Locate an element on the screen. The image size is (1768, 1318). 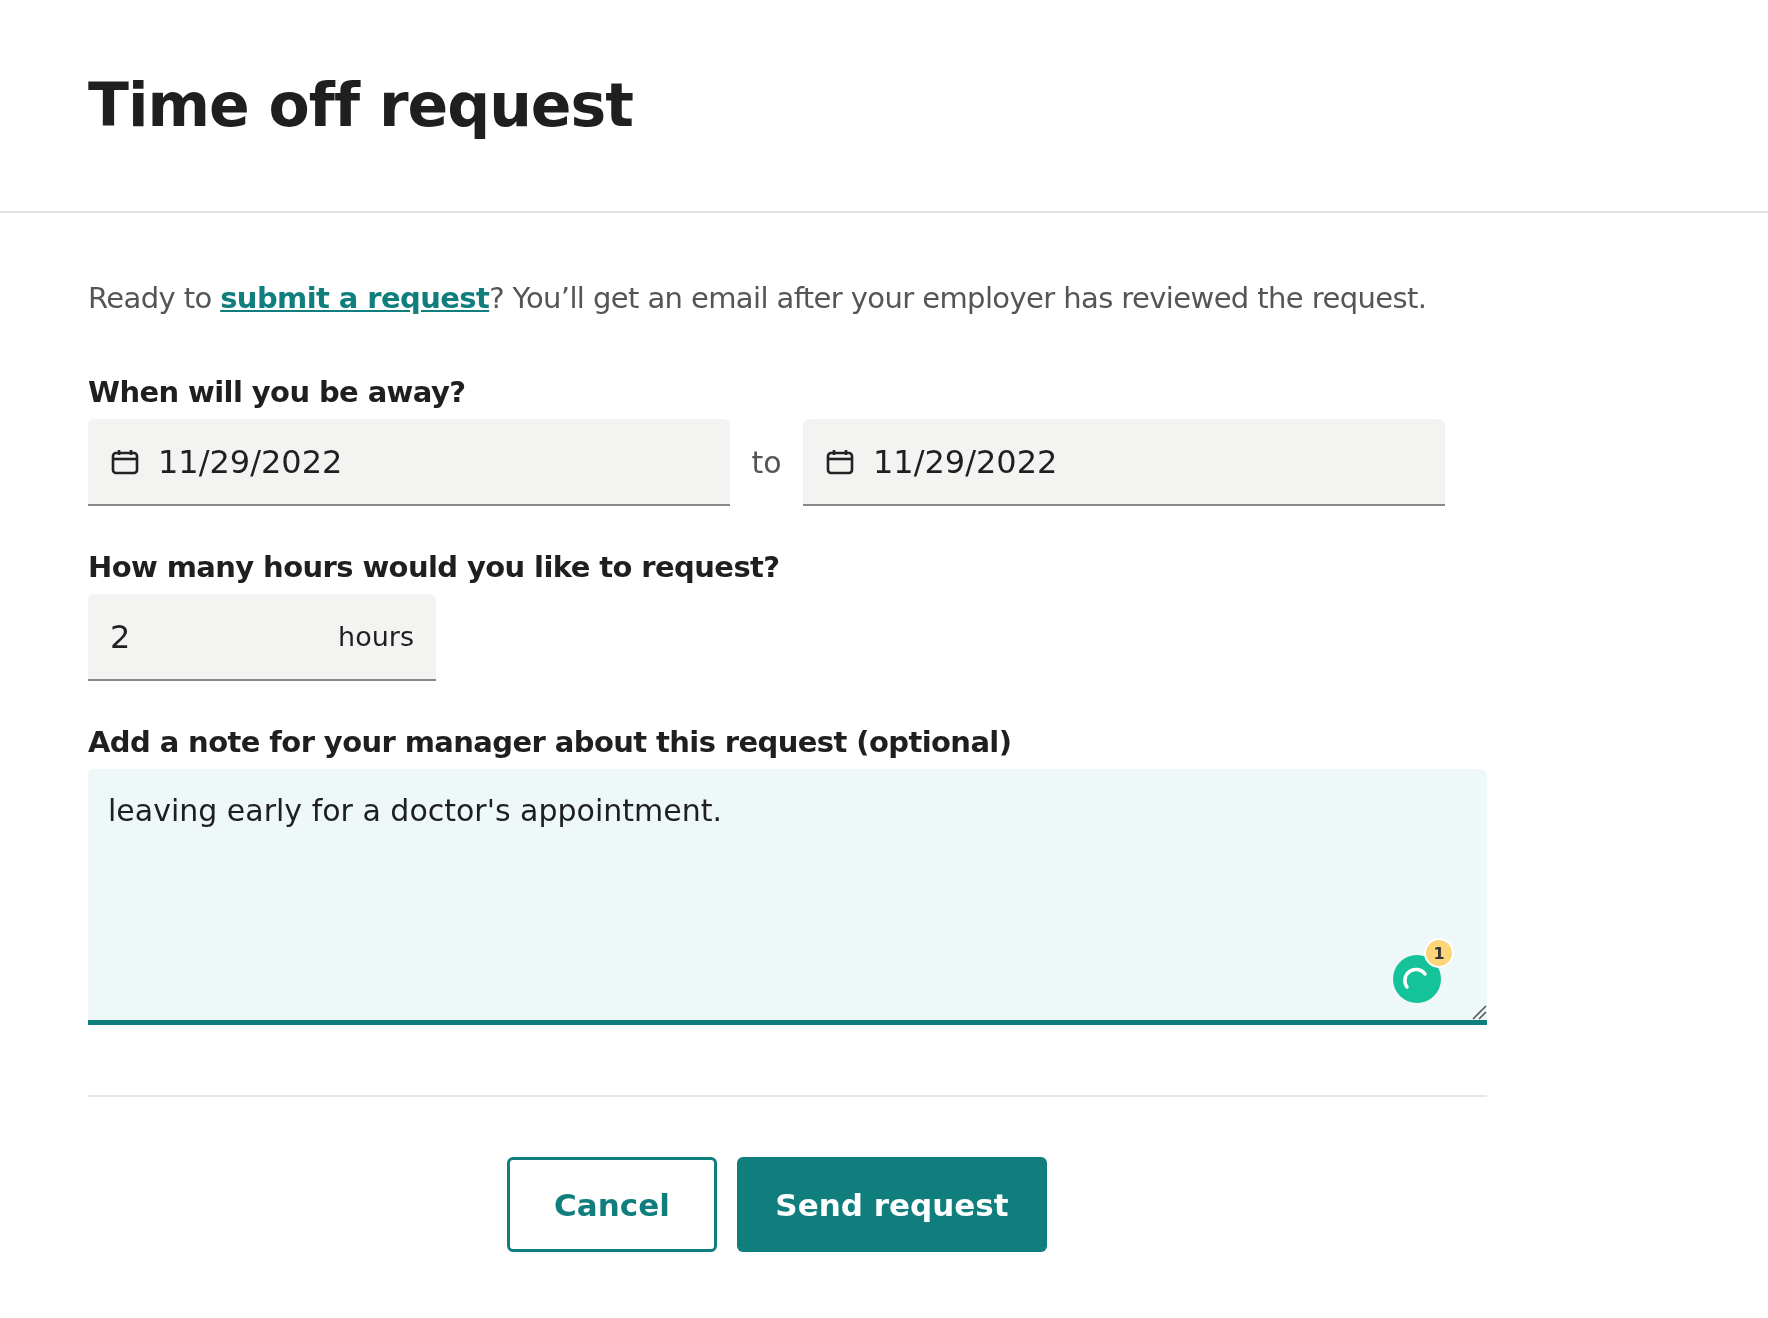
send-request-button: Send request is located at coordinates (892, 1204).